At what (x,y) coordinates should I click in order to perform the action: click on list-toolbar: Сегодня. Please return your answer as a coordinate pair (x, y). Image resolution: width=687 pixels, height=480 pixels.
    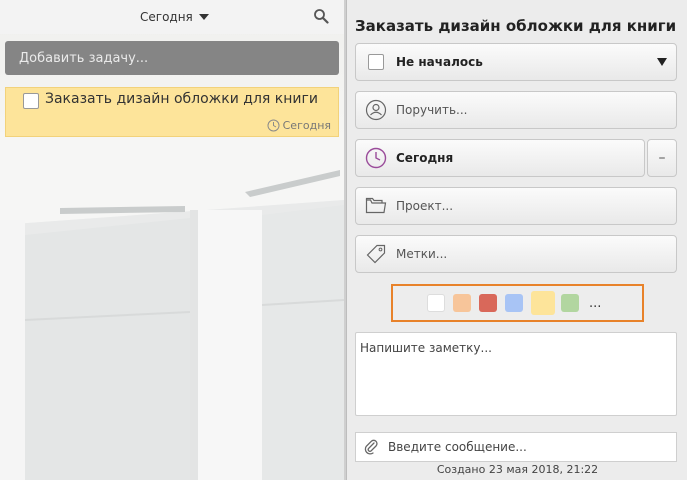
    Looking at the image, I should click on (172, 17).